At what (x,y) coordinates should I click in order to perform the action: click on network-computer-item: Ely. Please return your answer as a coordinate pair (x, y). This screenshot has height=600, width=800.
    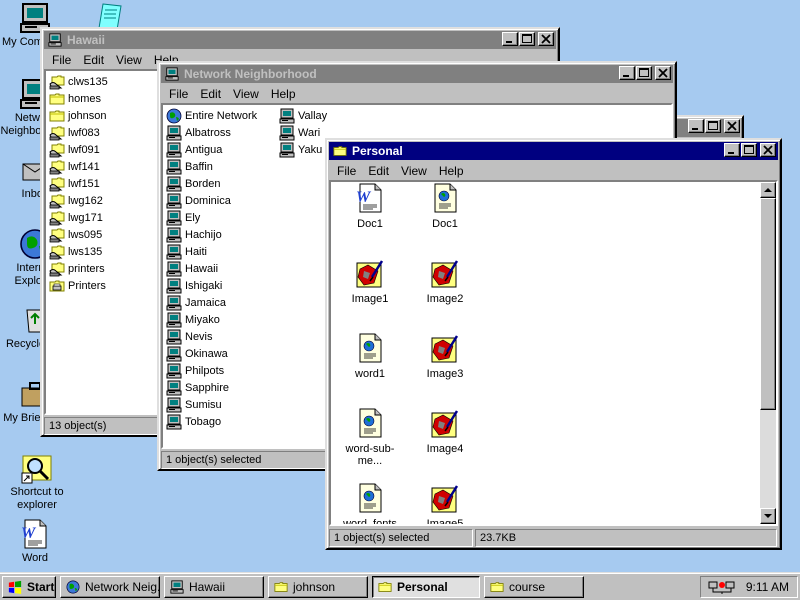
    Looking at the image, I should click on (183, 217).